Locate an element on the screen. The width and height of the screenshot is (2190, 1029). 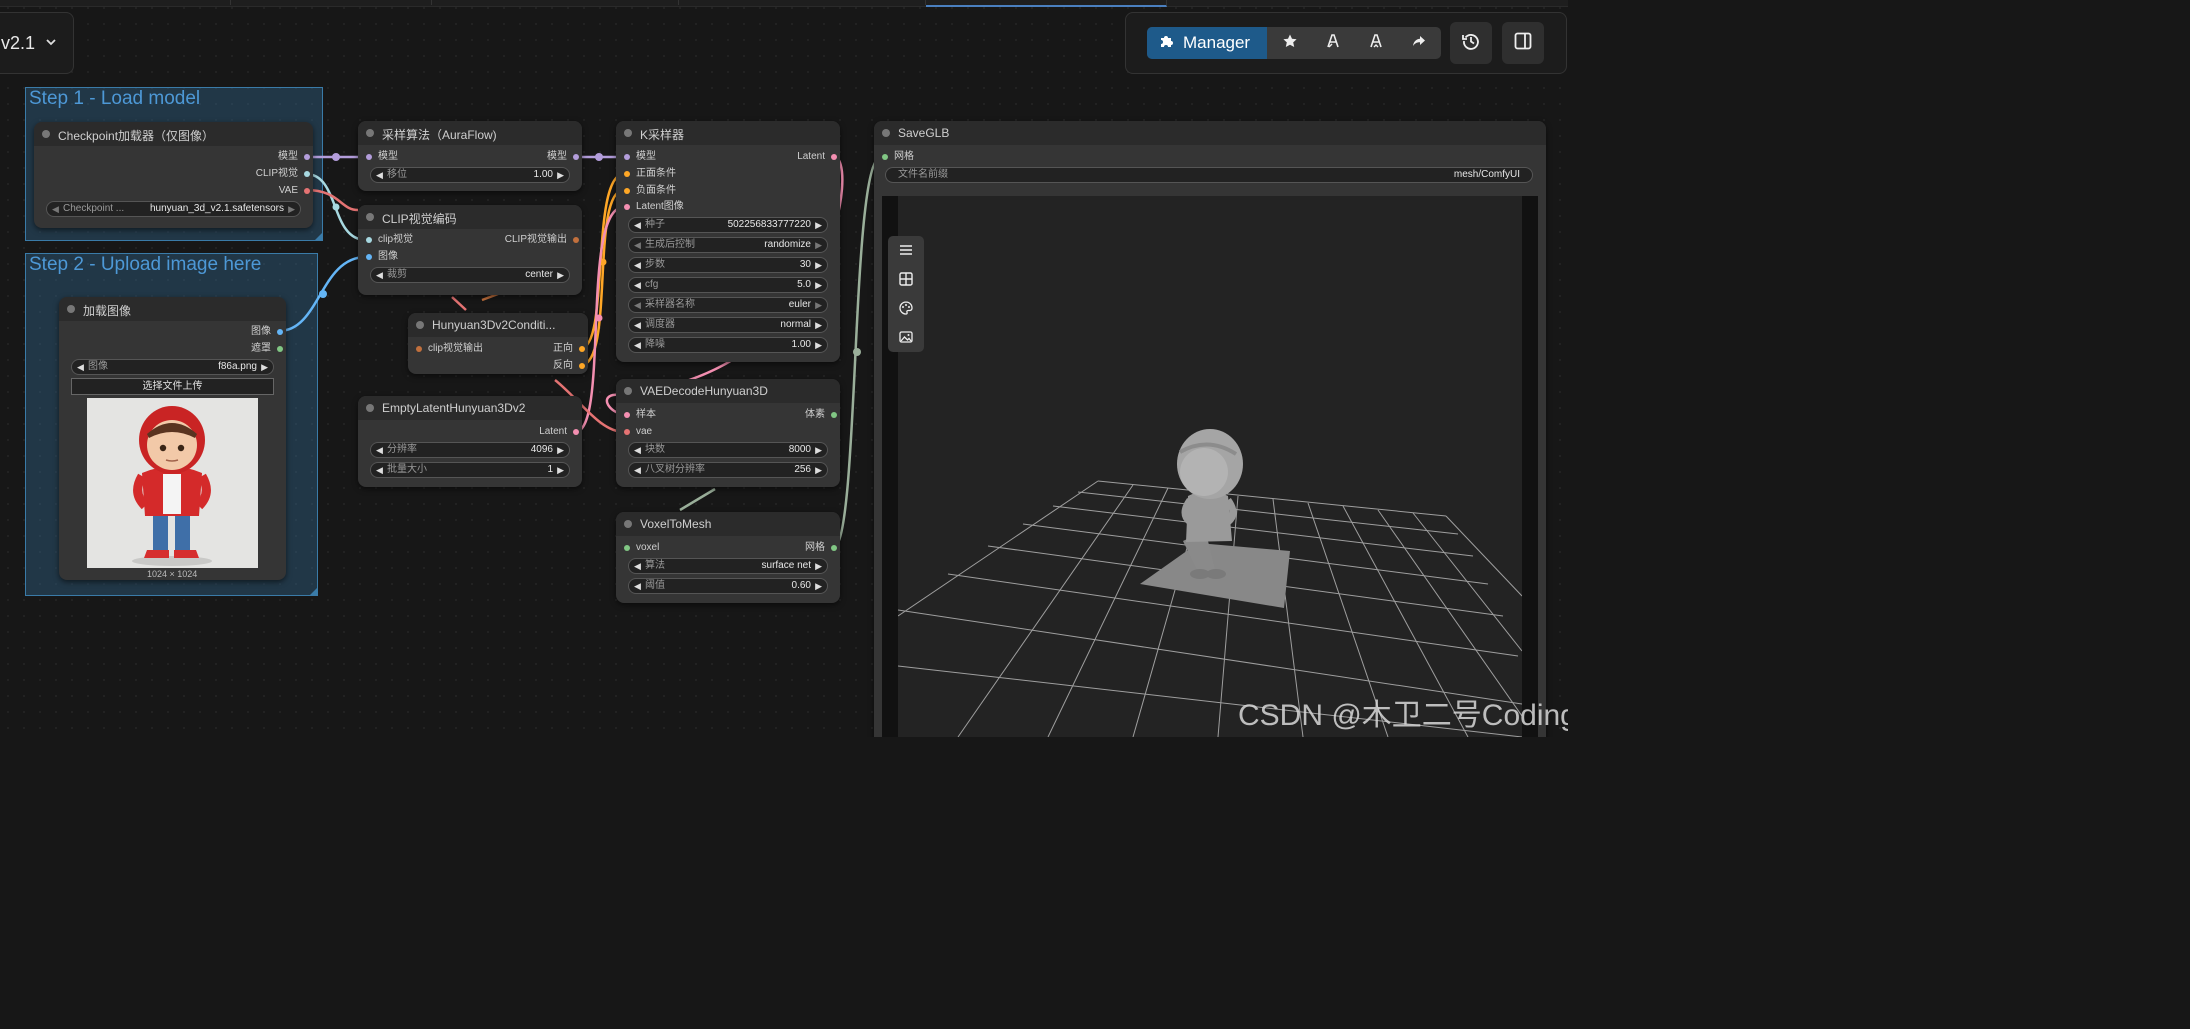
node-title: Checkpoint加载器（仅图像） is located at coordinates (136, 136).